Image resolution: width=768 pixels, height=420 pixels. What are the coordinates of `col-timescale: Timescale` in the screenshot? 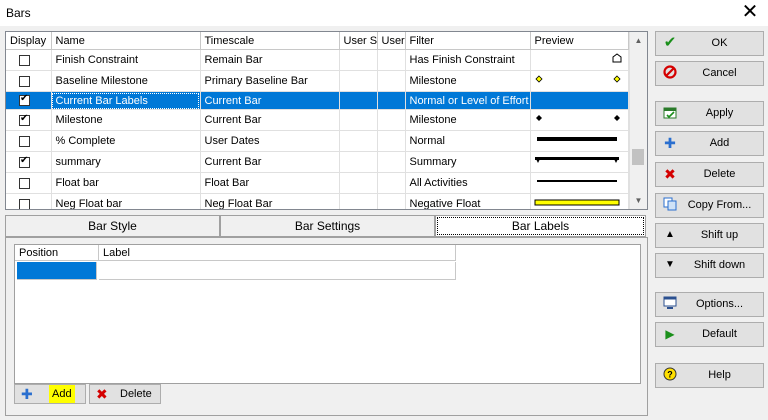 It's located at (270, 41).